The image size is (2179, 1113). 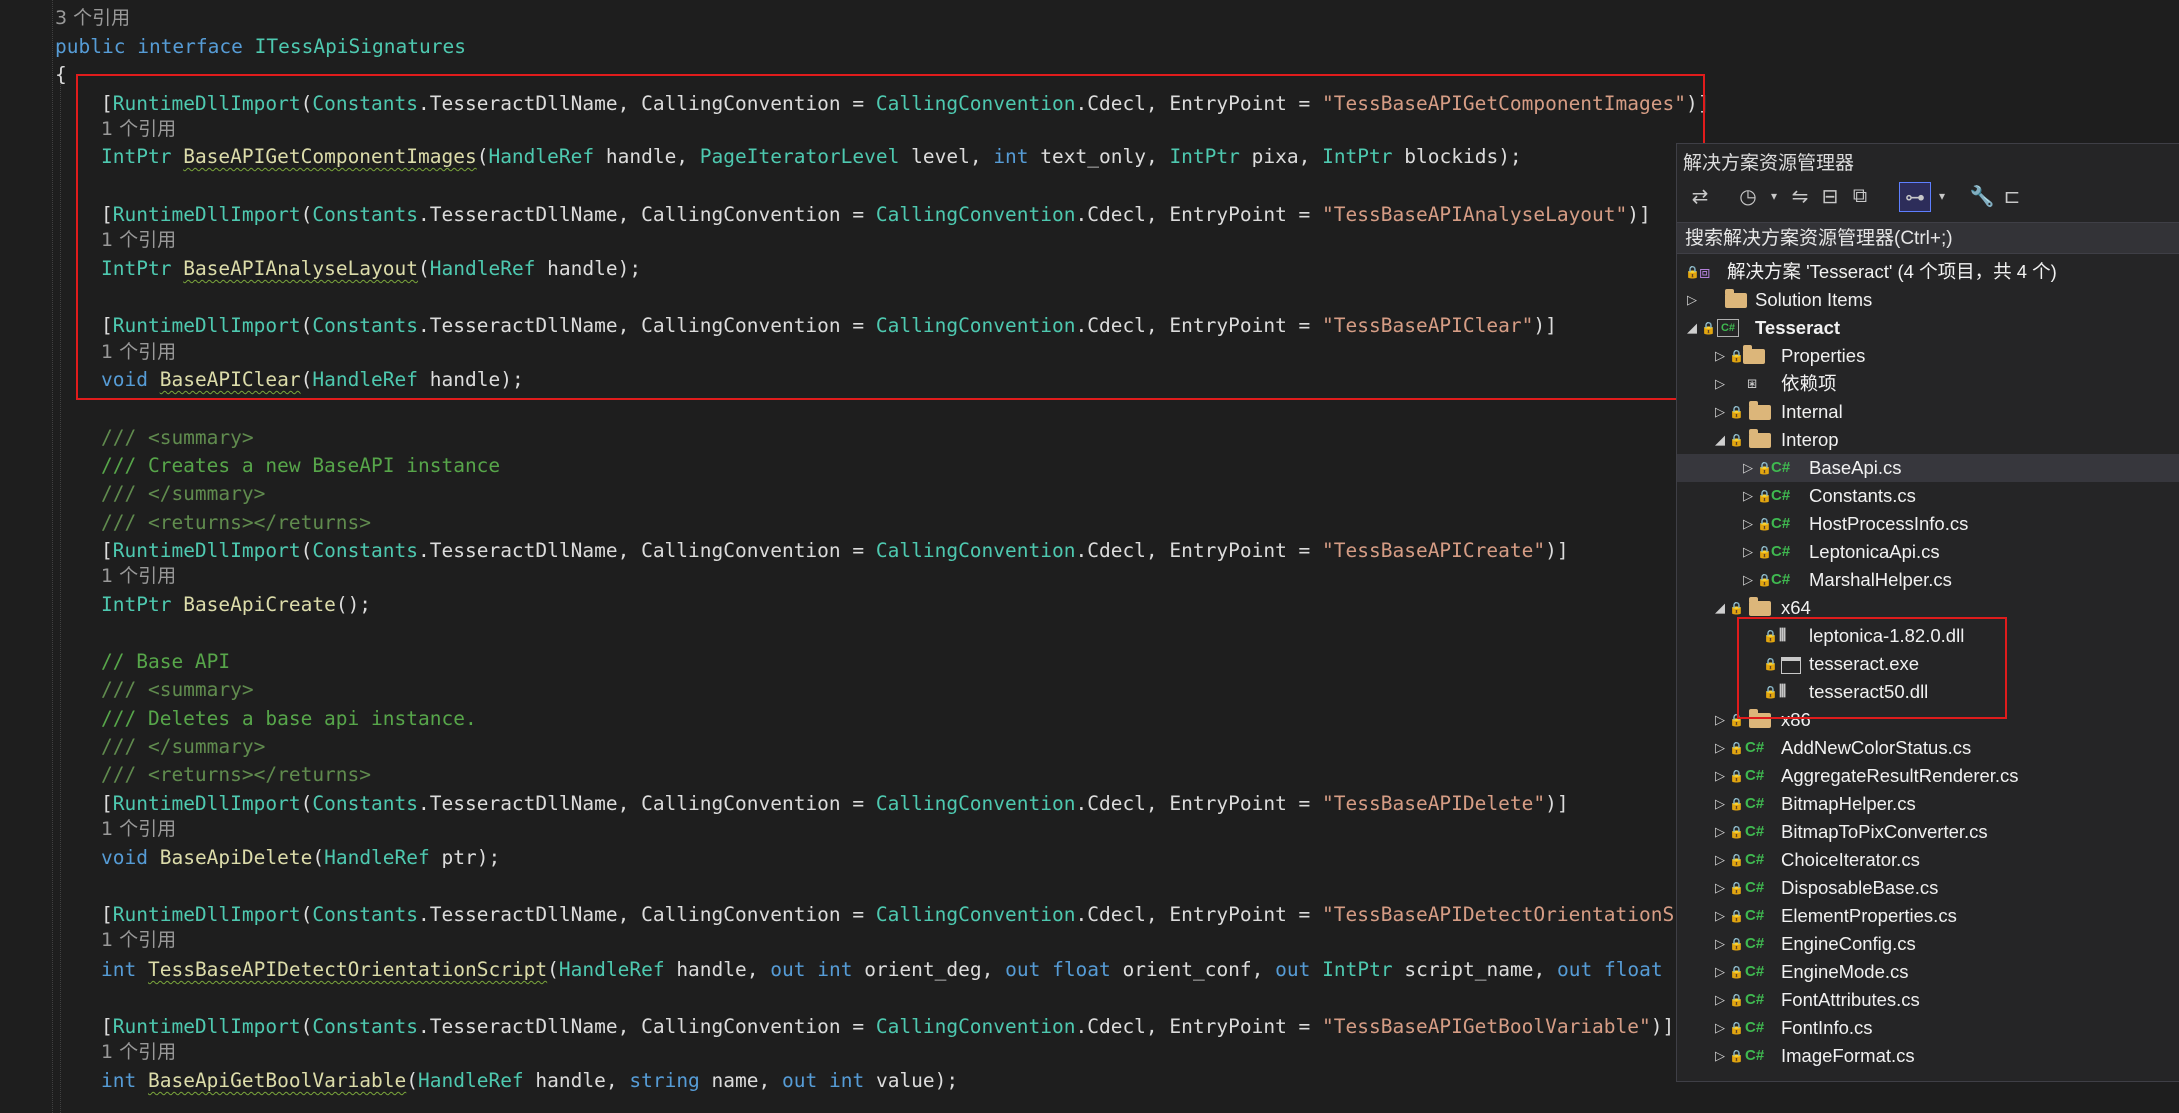 I want to click on tree-item-properties: ▷ 🔒 Properties, so click(x=1928, y=356).